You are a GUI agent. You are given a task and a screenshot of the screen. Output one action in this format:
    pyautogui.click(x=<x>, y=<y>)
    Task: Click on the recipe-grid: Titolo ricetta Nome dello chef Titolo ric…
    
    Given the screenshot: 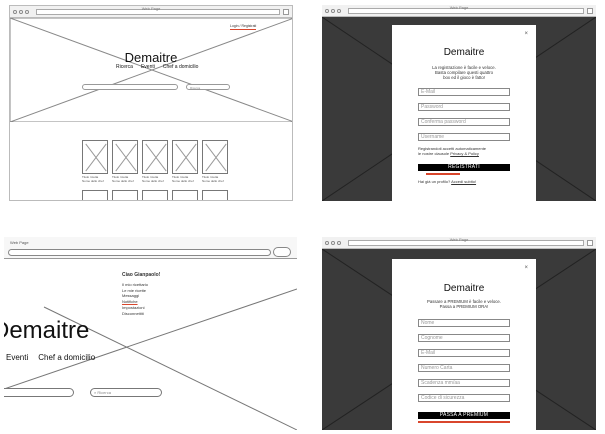 What is the action you would take?
    pyautogui.click(x=155, y=161)
    